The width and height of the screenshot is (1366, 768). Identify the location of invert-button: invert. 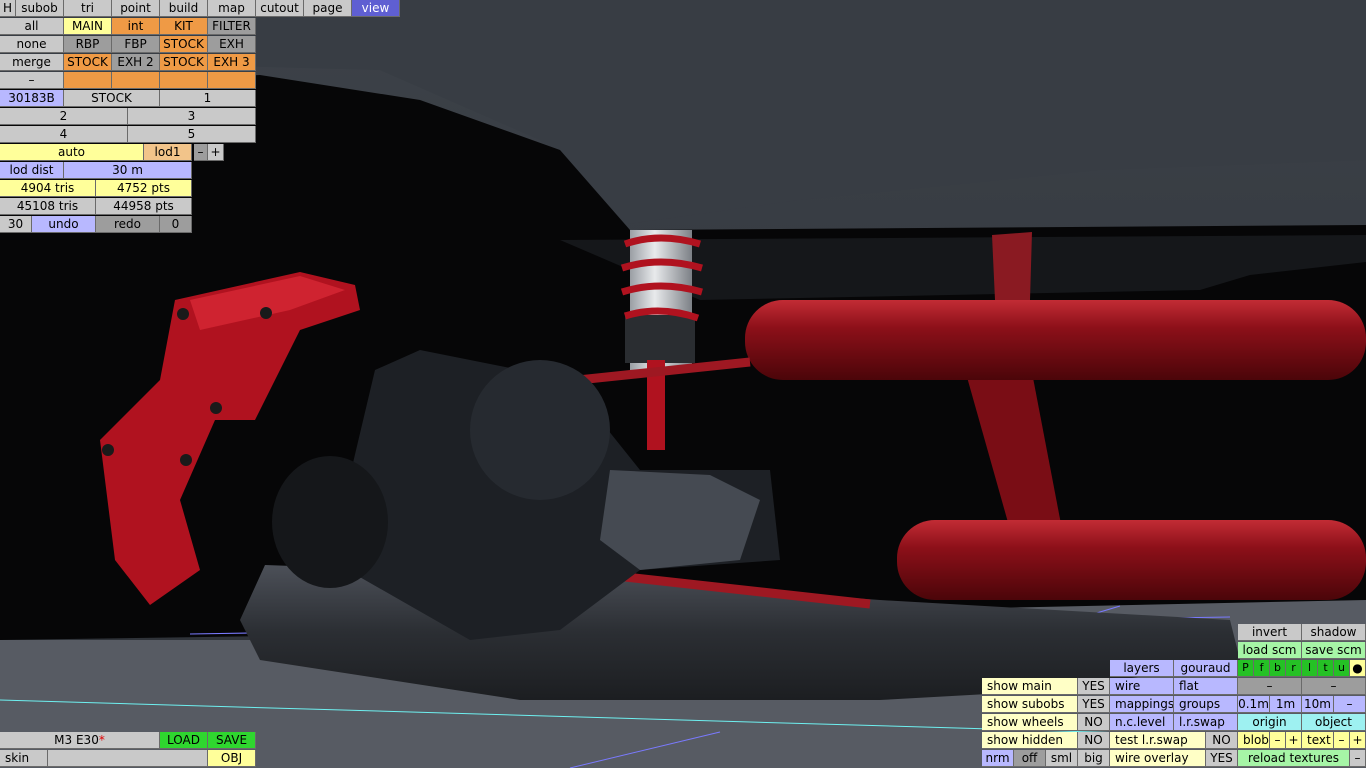
(1270, 632).